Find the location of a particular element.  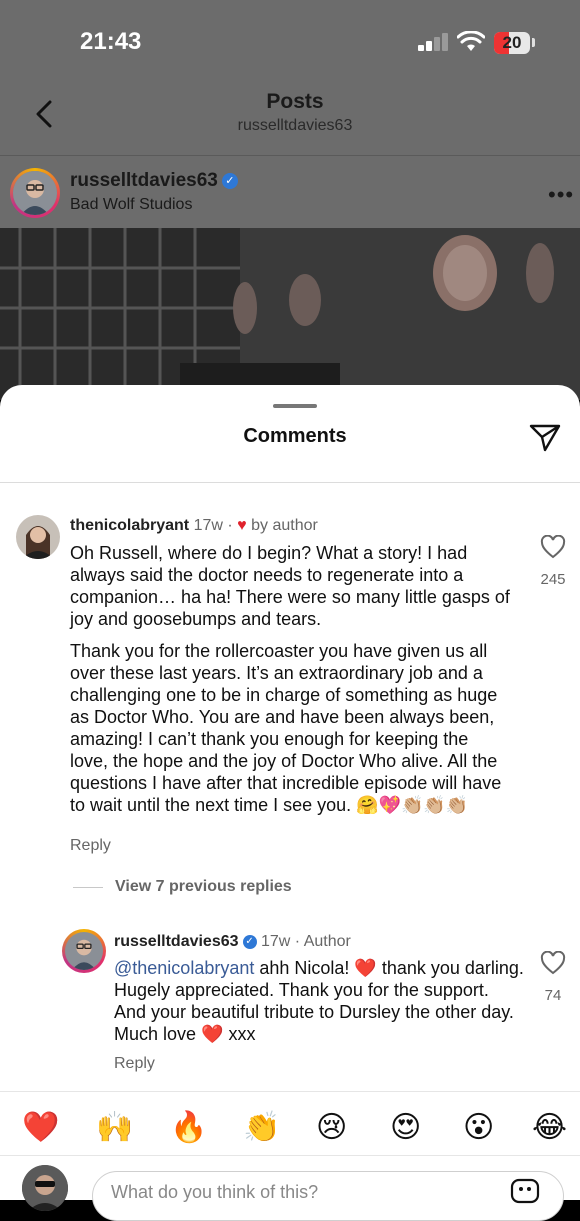

reply-role: Author is located at coordinates (327, 941).